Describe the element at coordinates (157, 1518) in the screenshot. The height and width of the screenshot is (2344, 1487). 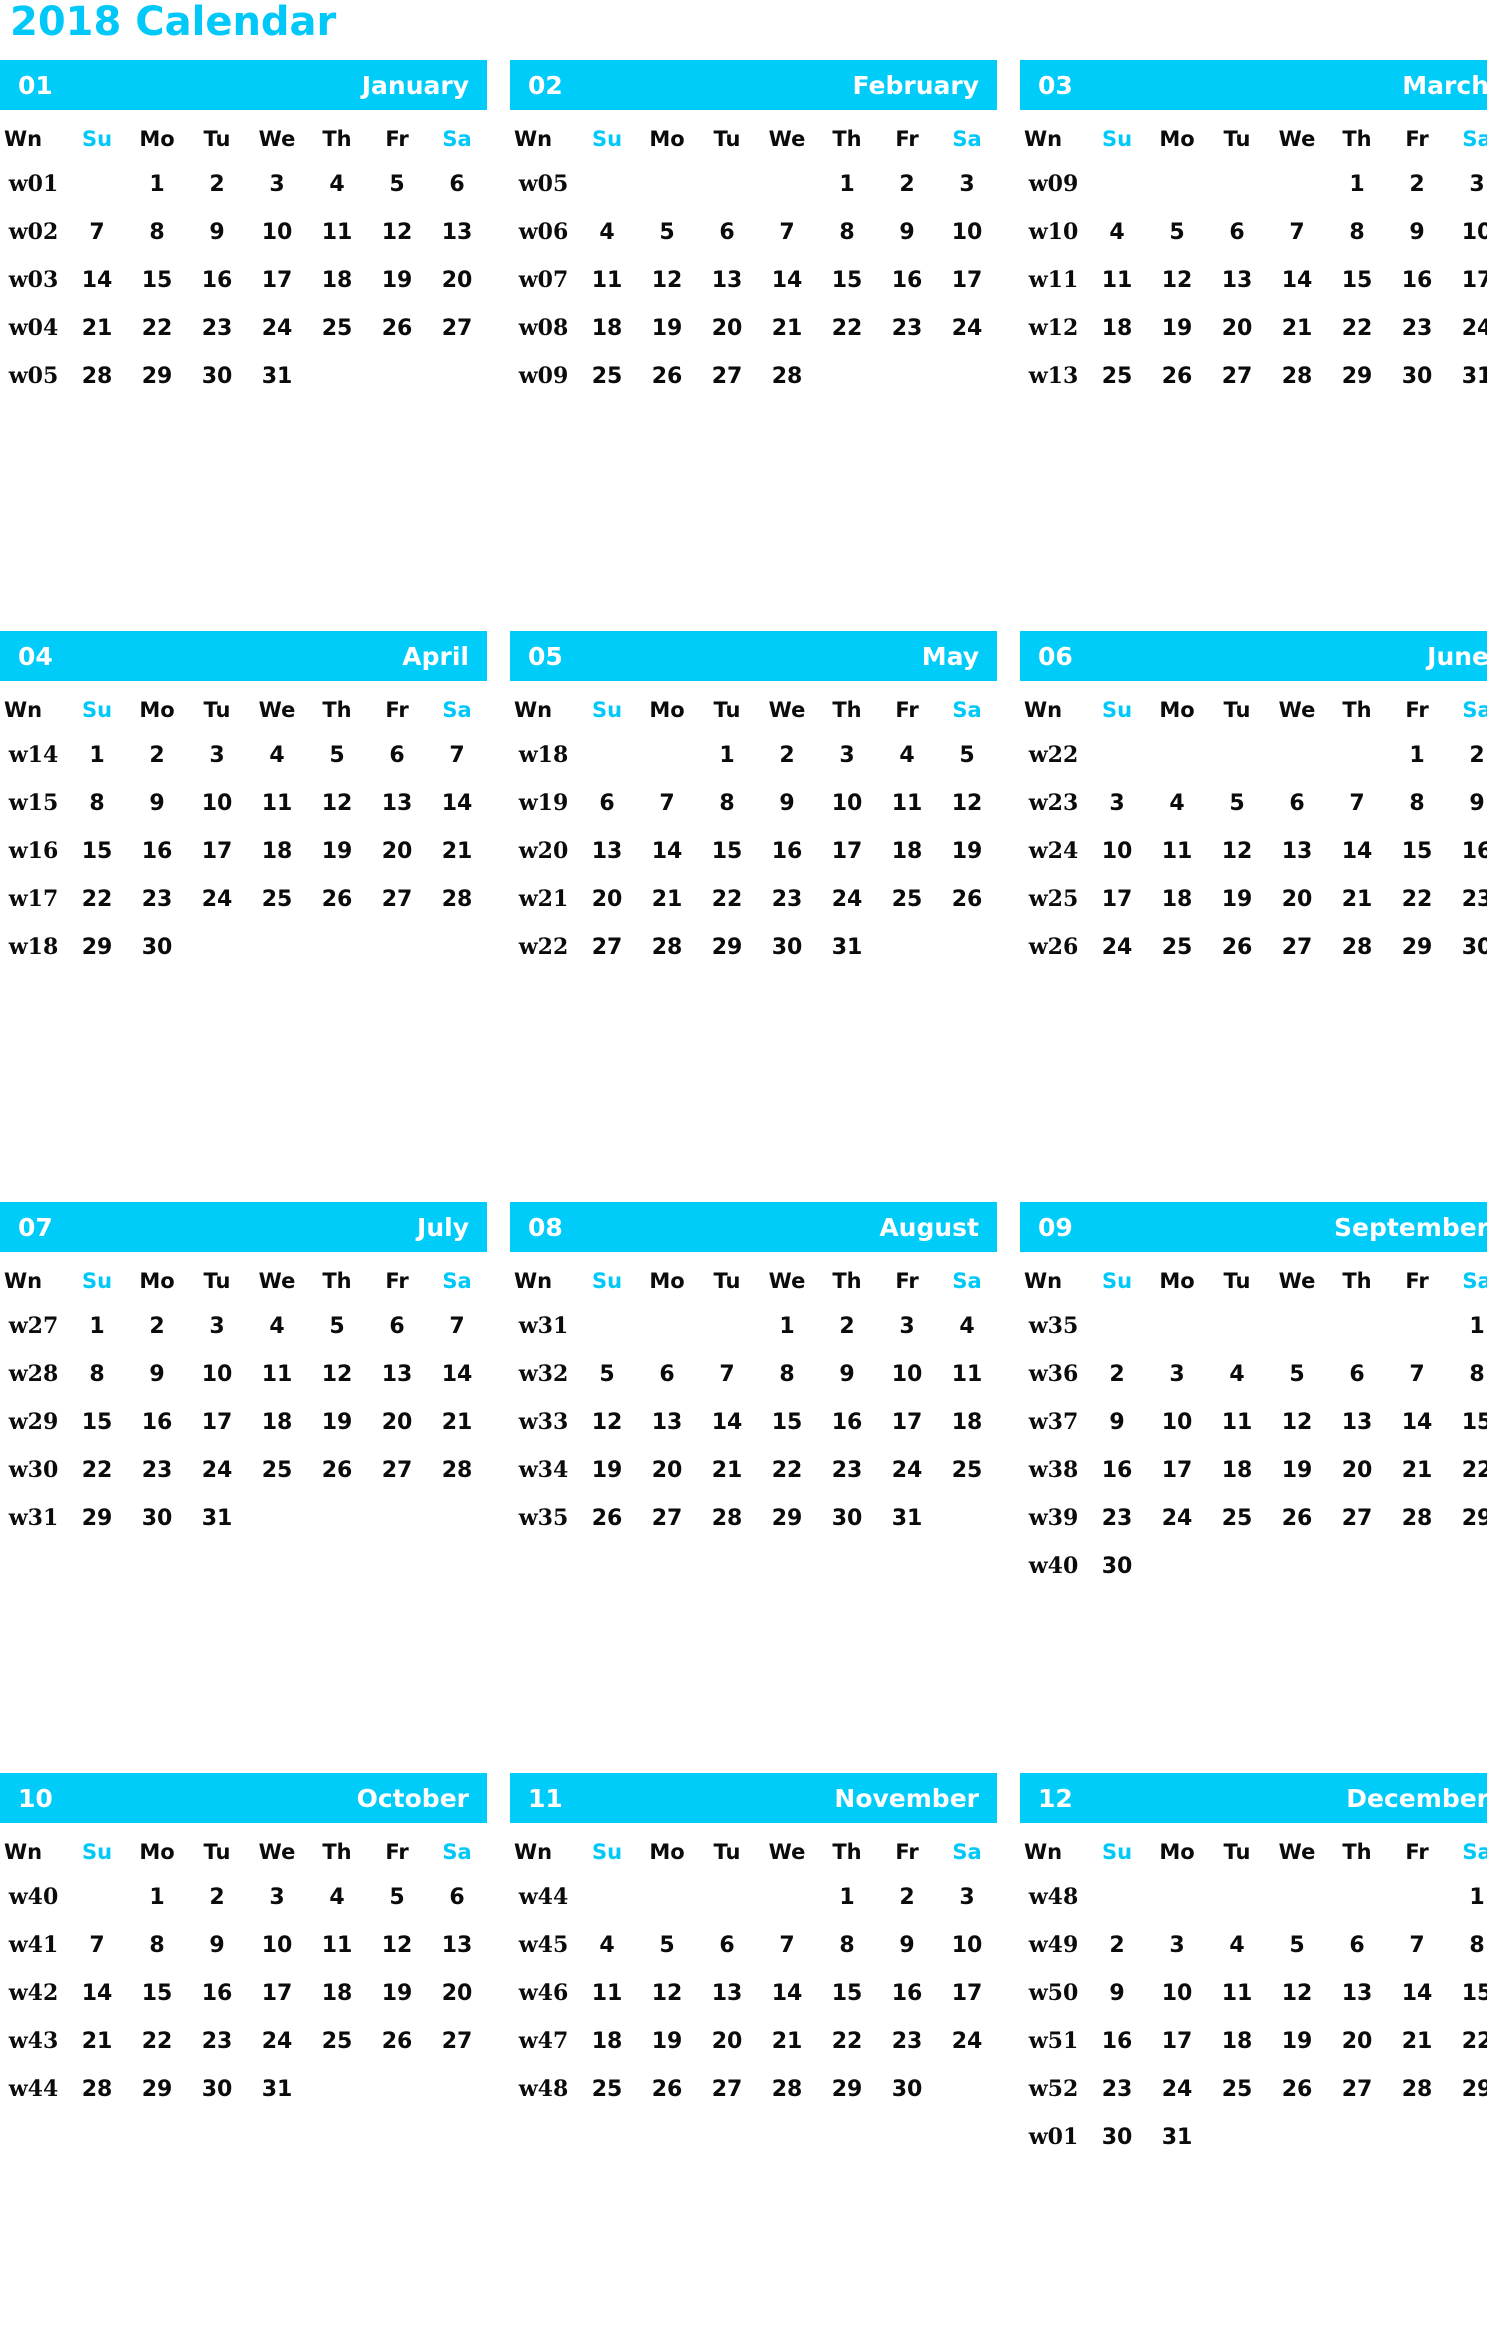
I see `day-cell: 30` at that location.